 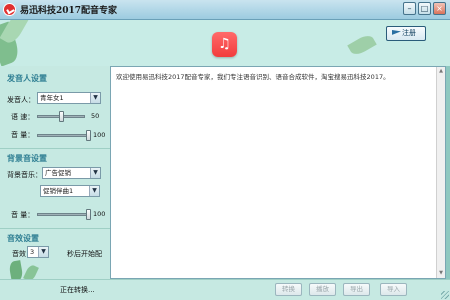 What do you see at coordinates (88, 135) in the screenshot?
I see `volume-slider-handle` at bounding box center [88, 135].